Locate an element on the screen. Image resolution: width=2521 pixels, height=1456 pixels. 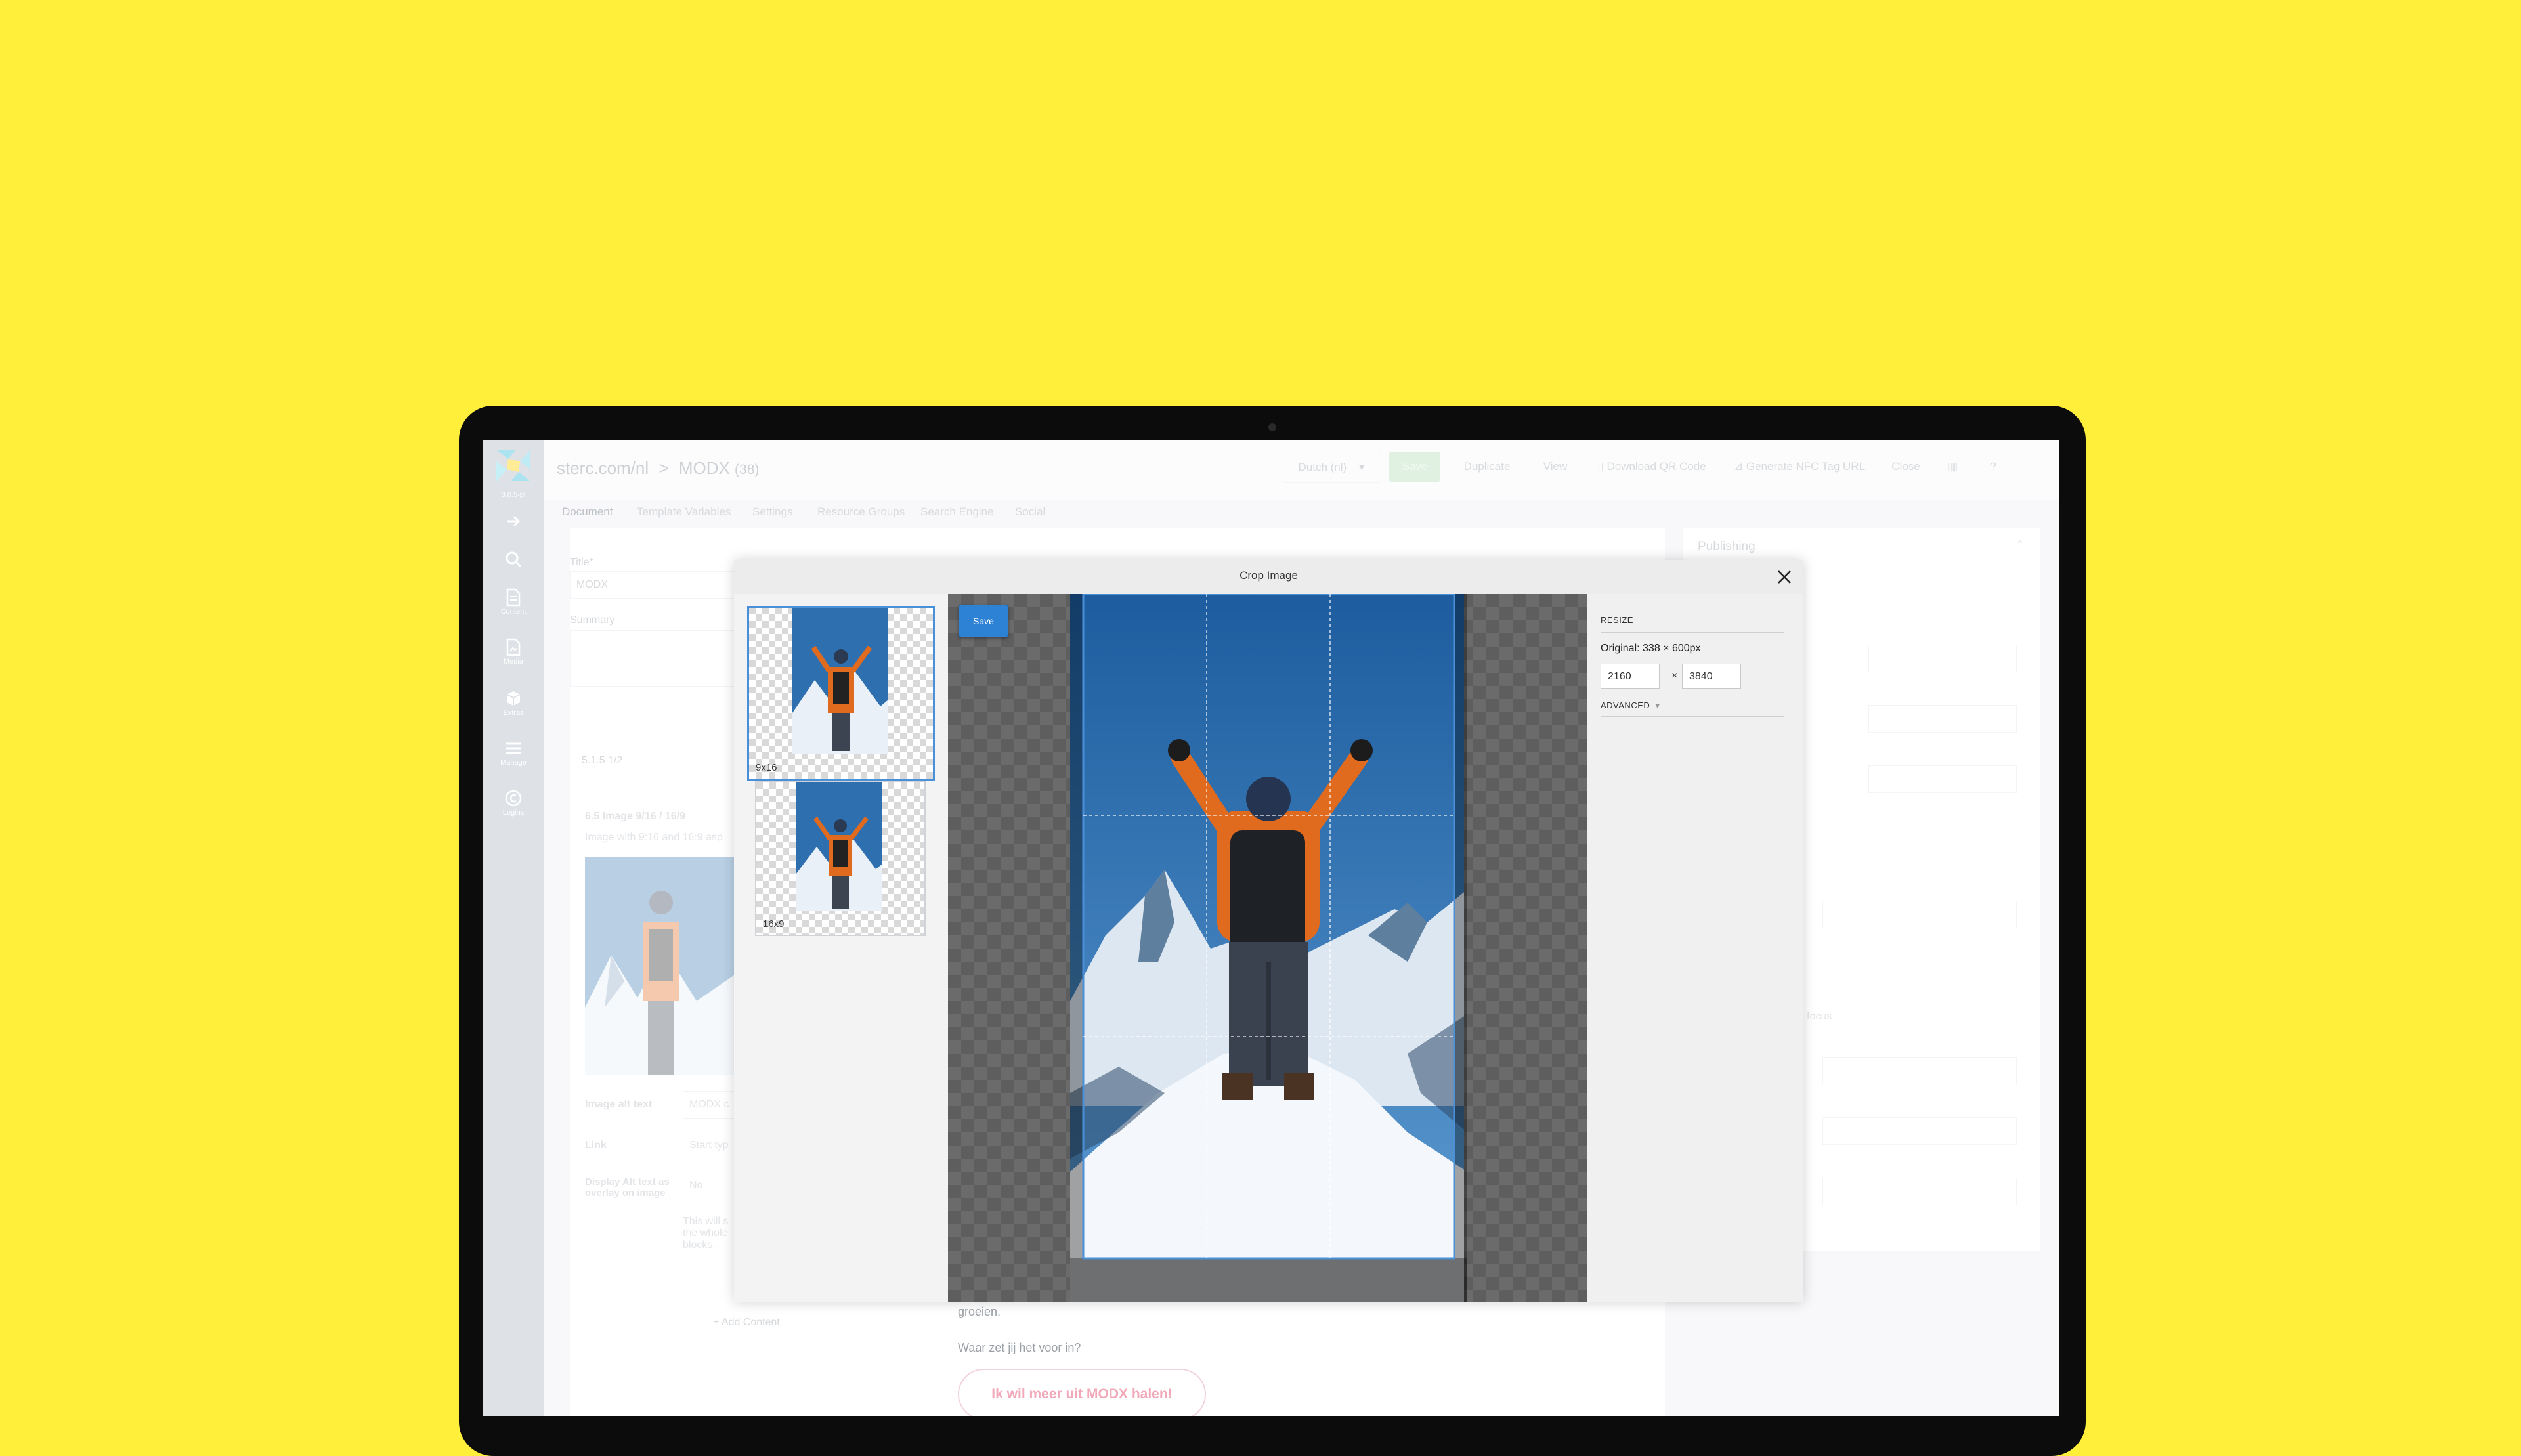
width-input: 2160 is located at coordinates (1630, 676).